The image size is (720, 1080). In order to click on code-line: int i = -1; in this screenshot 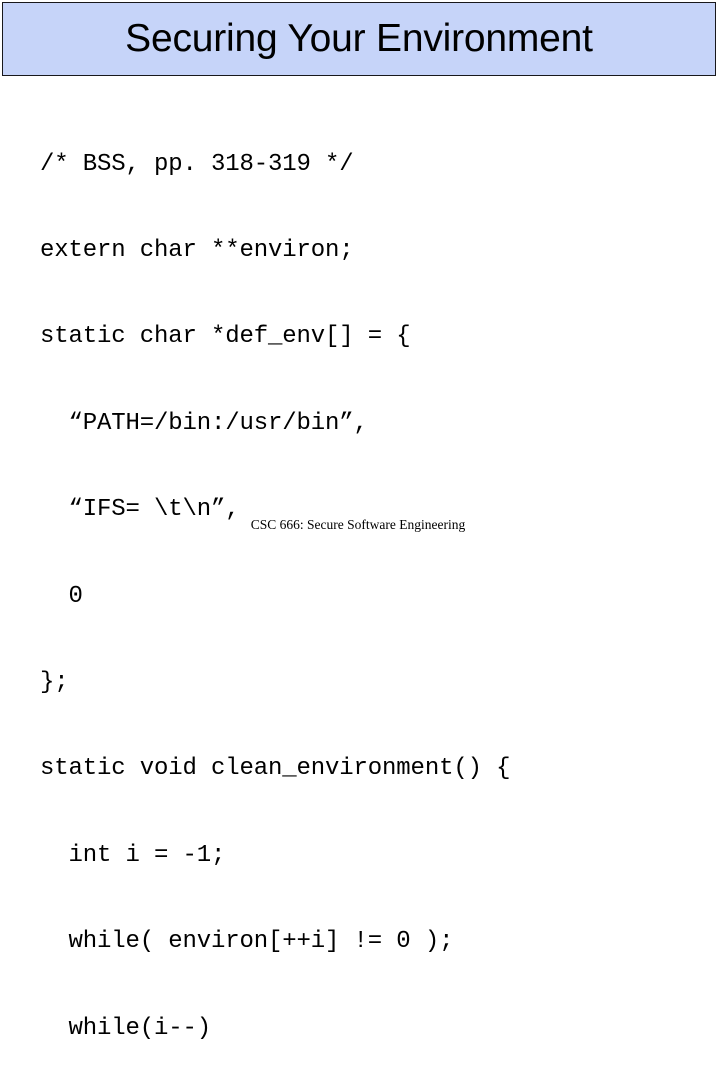, I will do `click(133, 855)`.